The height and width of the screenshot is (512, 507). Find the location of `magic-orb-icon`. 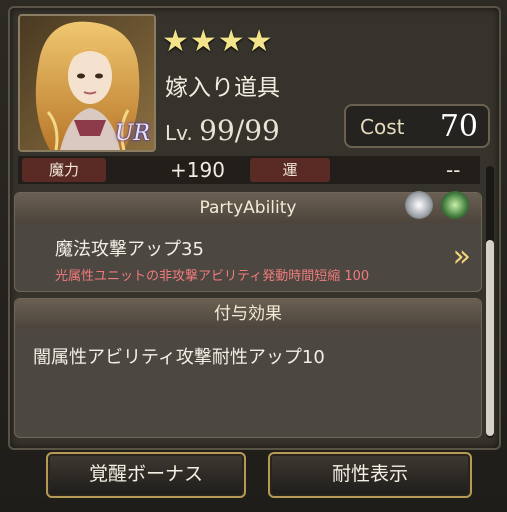

magic-orb-icon is located at coordinates (419, 205).